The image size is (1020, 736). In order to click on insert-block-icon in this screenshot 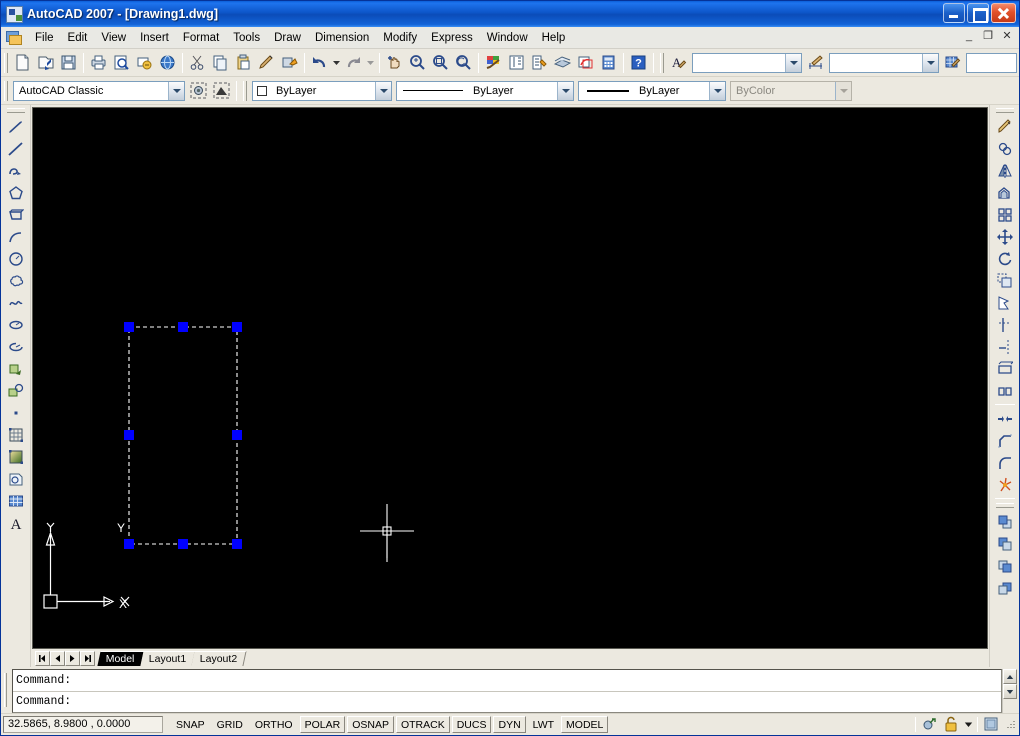, I will do `click(16, 369)`.